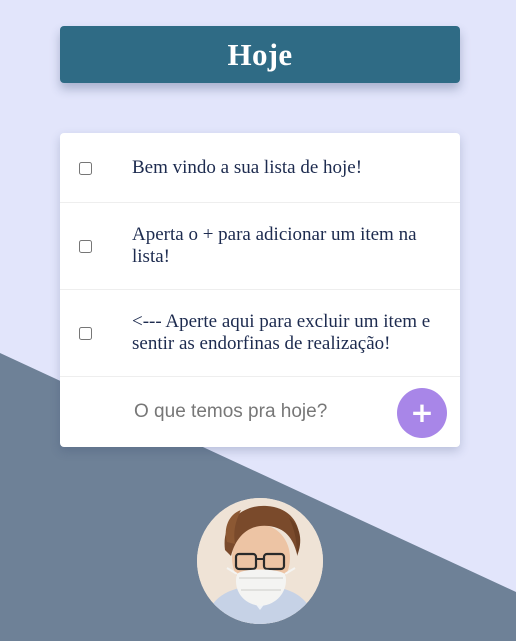 The height and width of the screenshot is (641, 516). I want to click on add-item-button: +, so click(422, 413).